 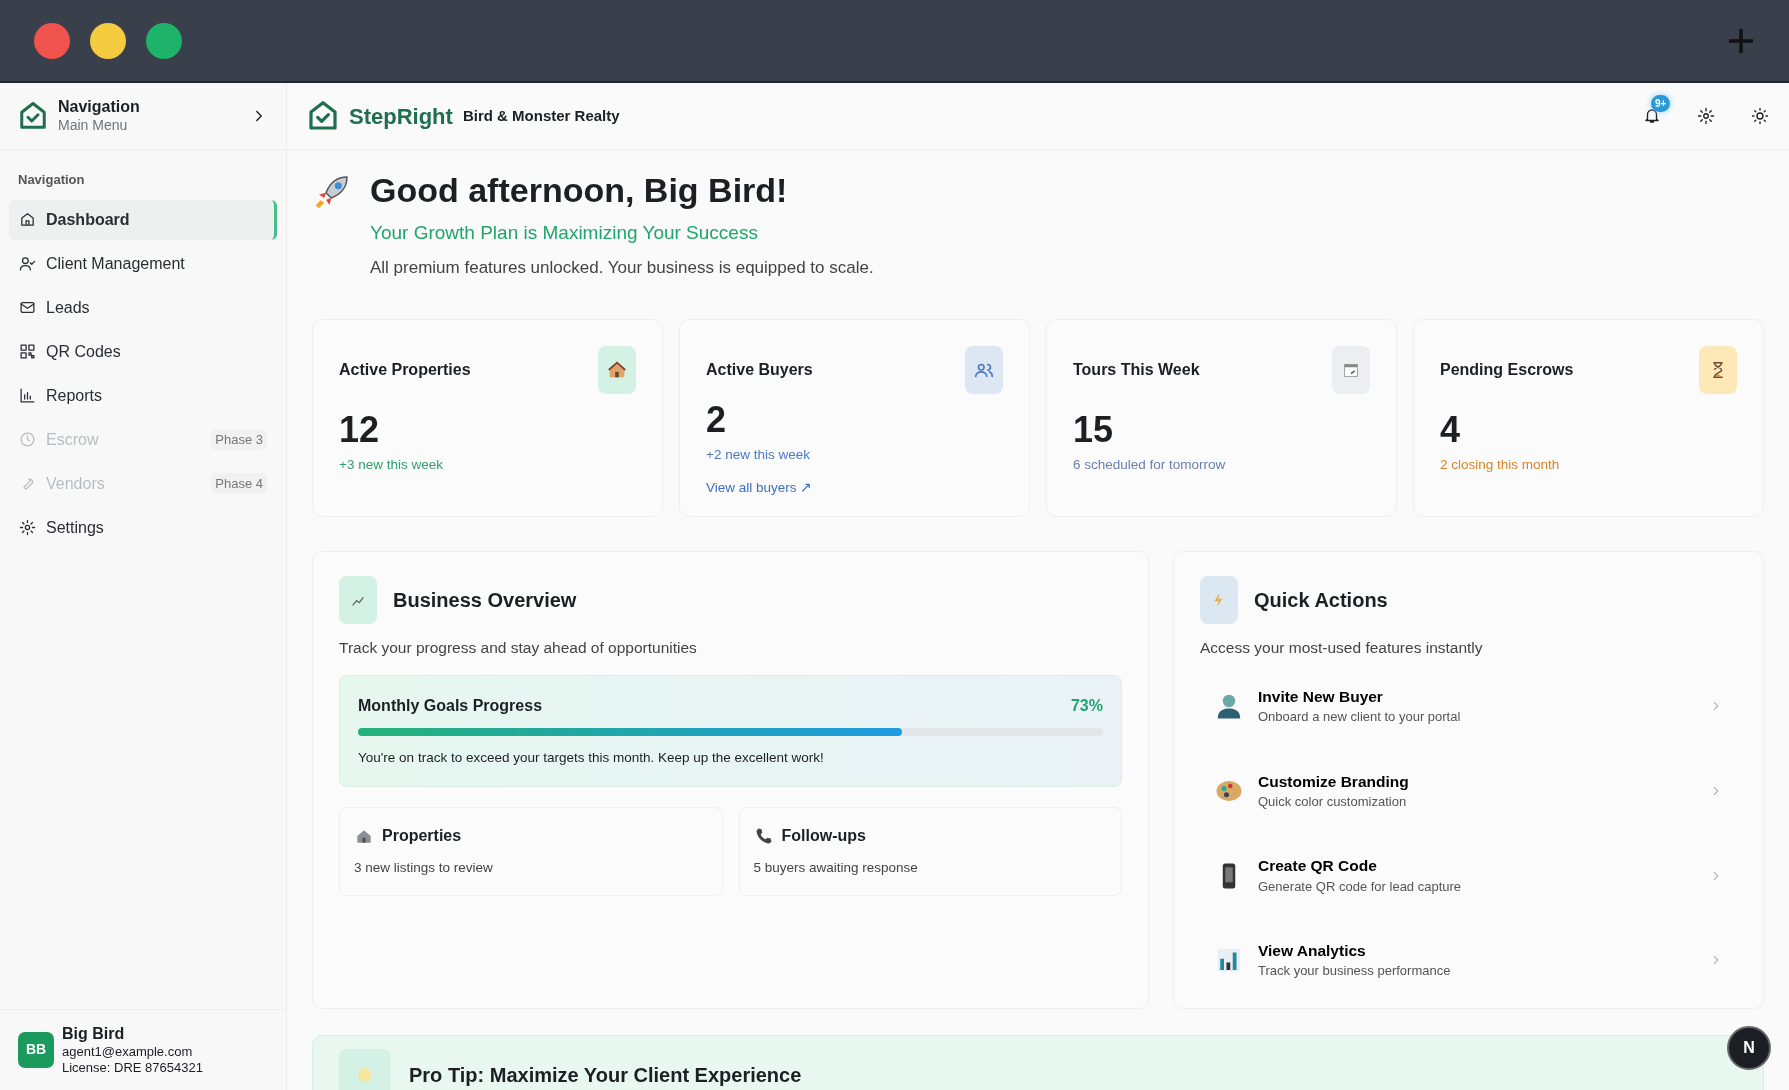 I want to click on brand-name: StepRight, so click(x=401, y=116).